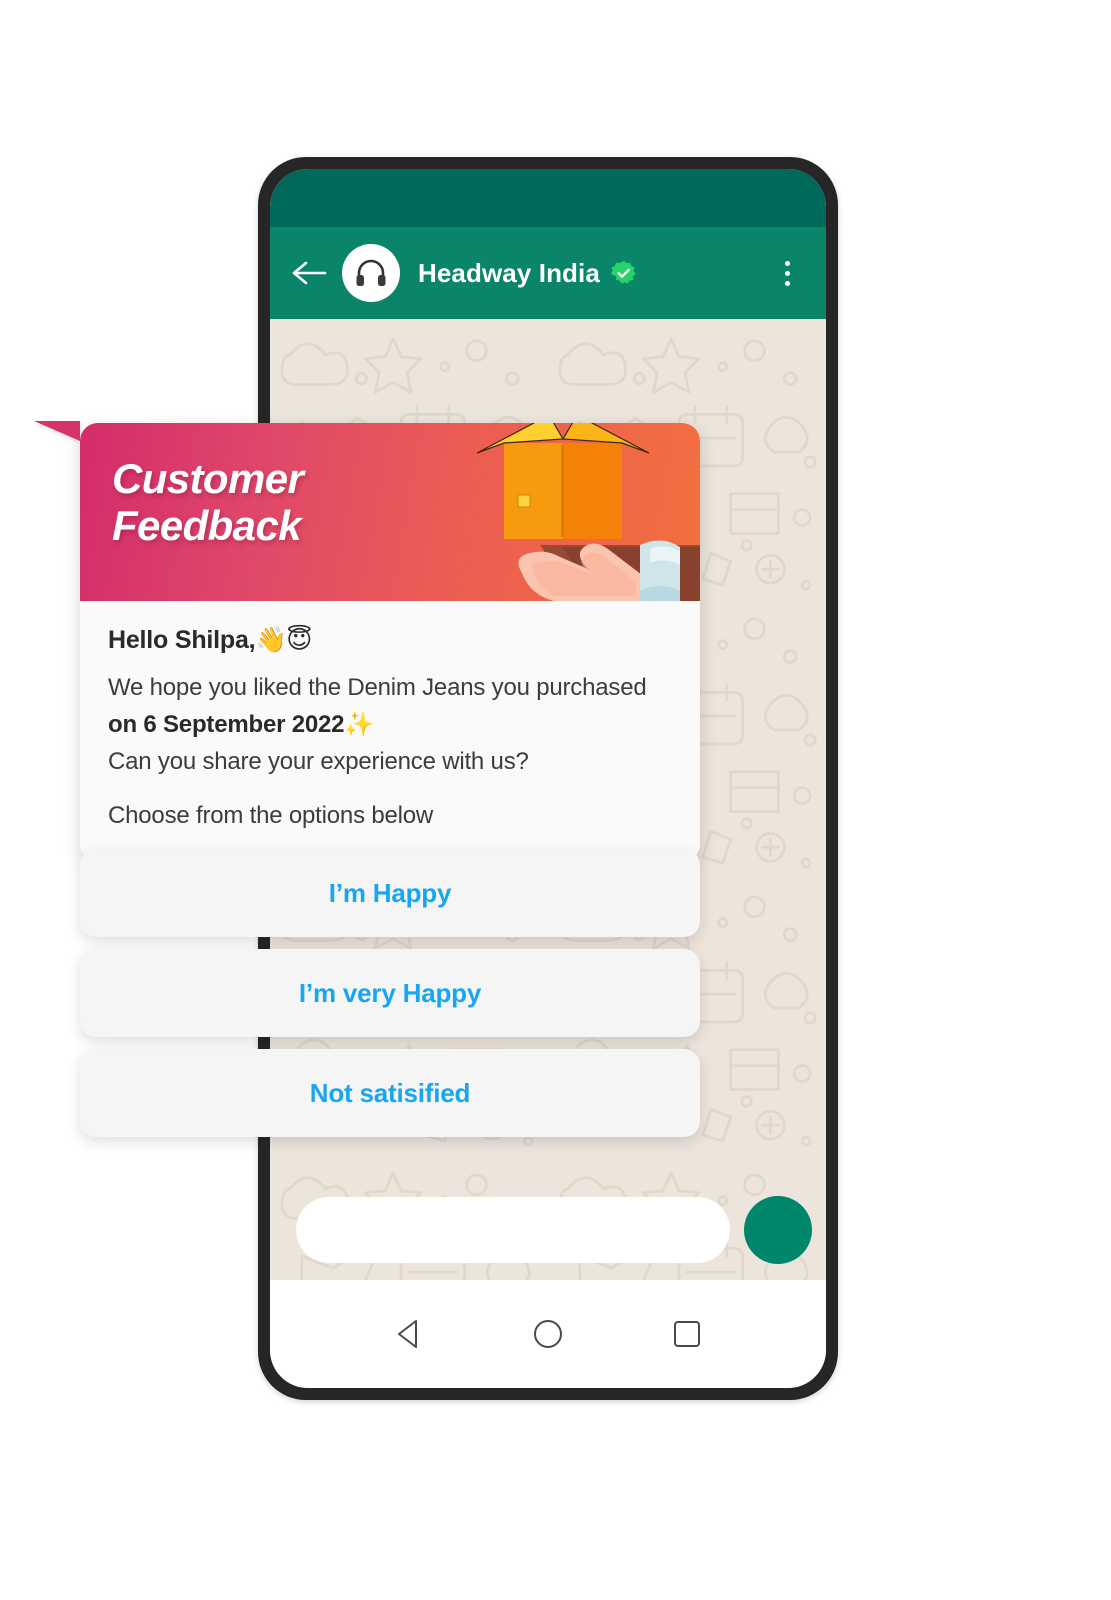  Describe the element at coordinates (359, 724) in the screenshot. I see `sparkles-emoji: ✨` at that location.